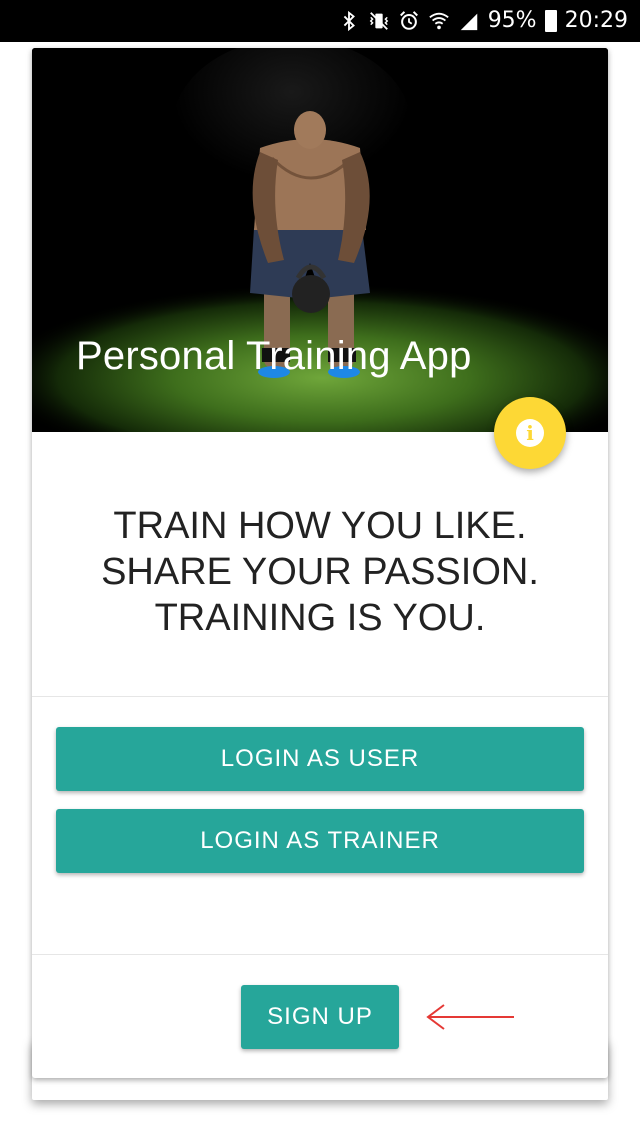 The height and width of the screenshot is (1138, 640). Describe the element at coordinates (512, 20) in the screenshot. I see `battery-percent: 95%` at that location.